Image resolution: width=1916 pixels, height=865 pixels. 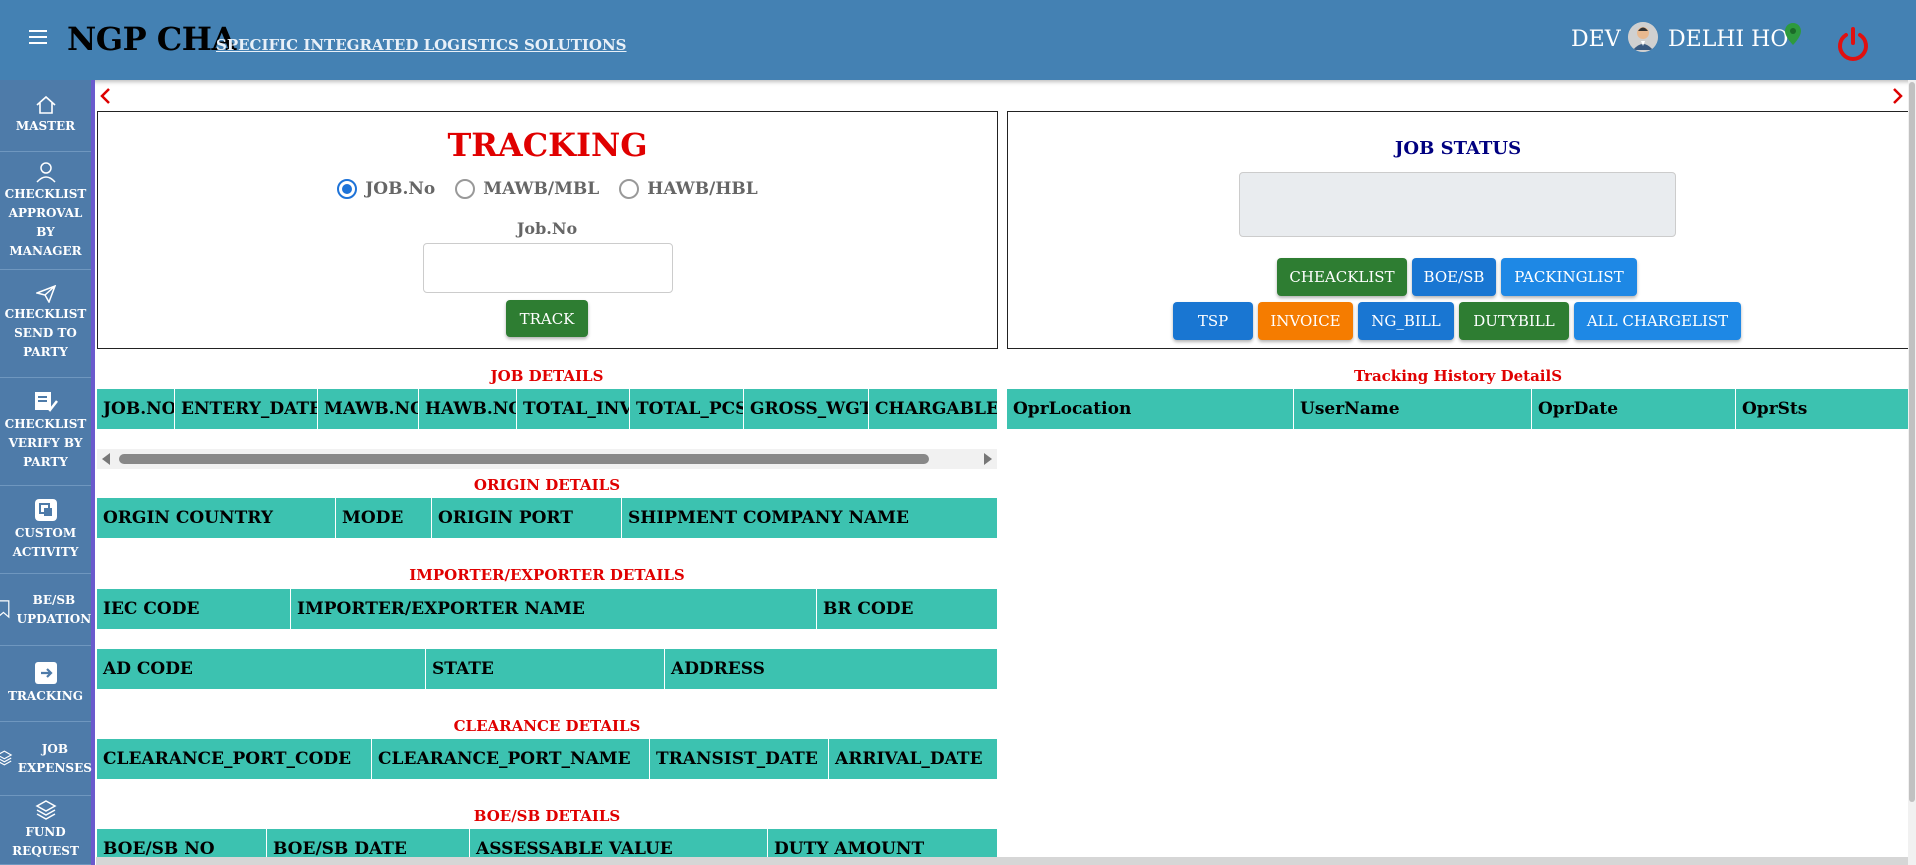 I want to click on column-header: TRANSIST_DATE, so click(x=739, y=759).